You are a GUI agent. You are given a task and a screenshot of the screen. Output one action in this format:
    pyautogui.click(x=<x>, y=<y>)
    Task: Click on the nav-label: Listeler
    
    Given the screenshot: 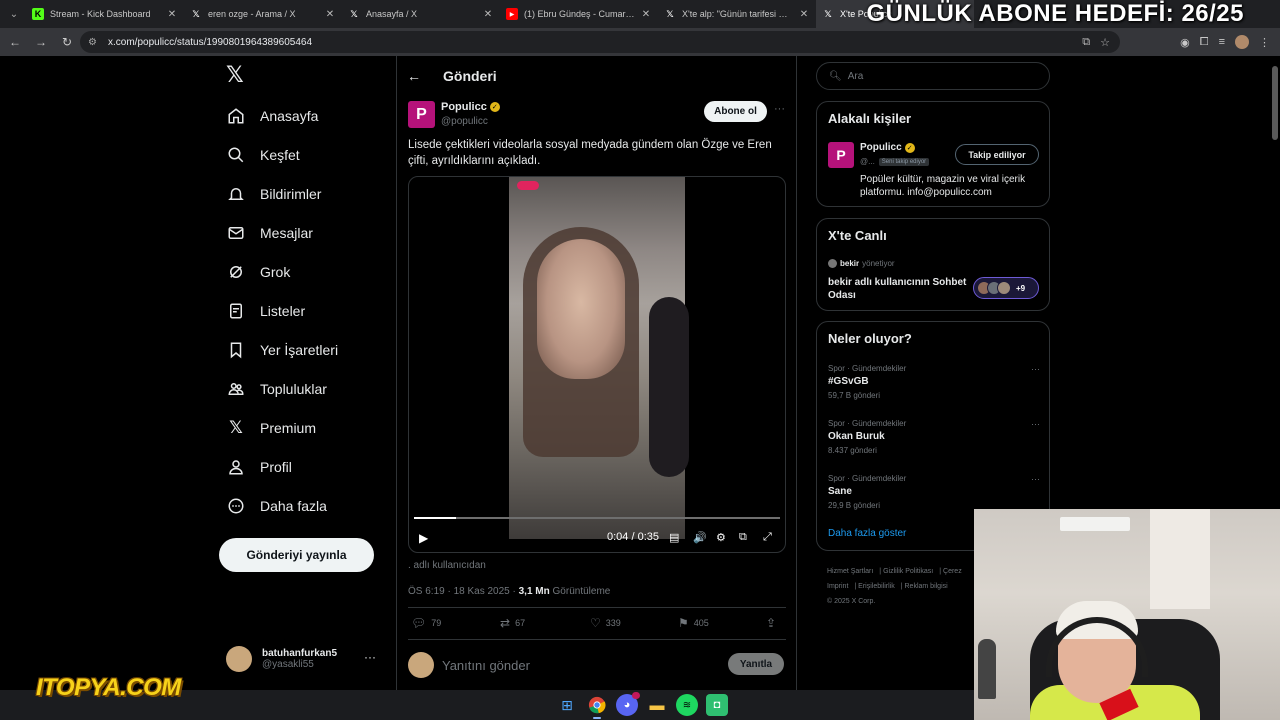 What is the action you would take?
    pyautogui.click(x=283, y=311)
    